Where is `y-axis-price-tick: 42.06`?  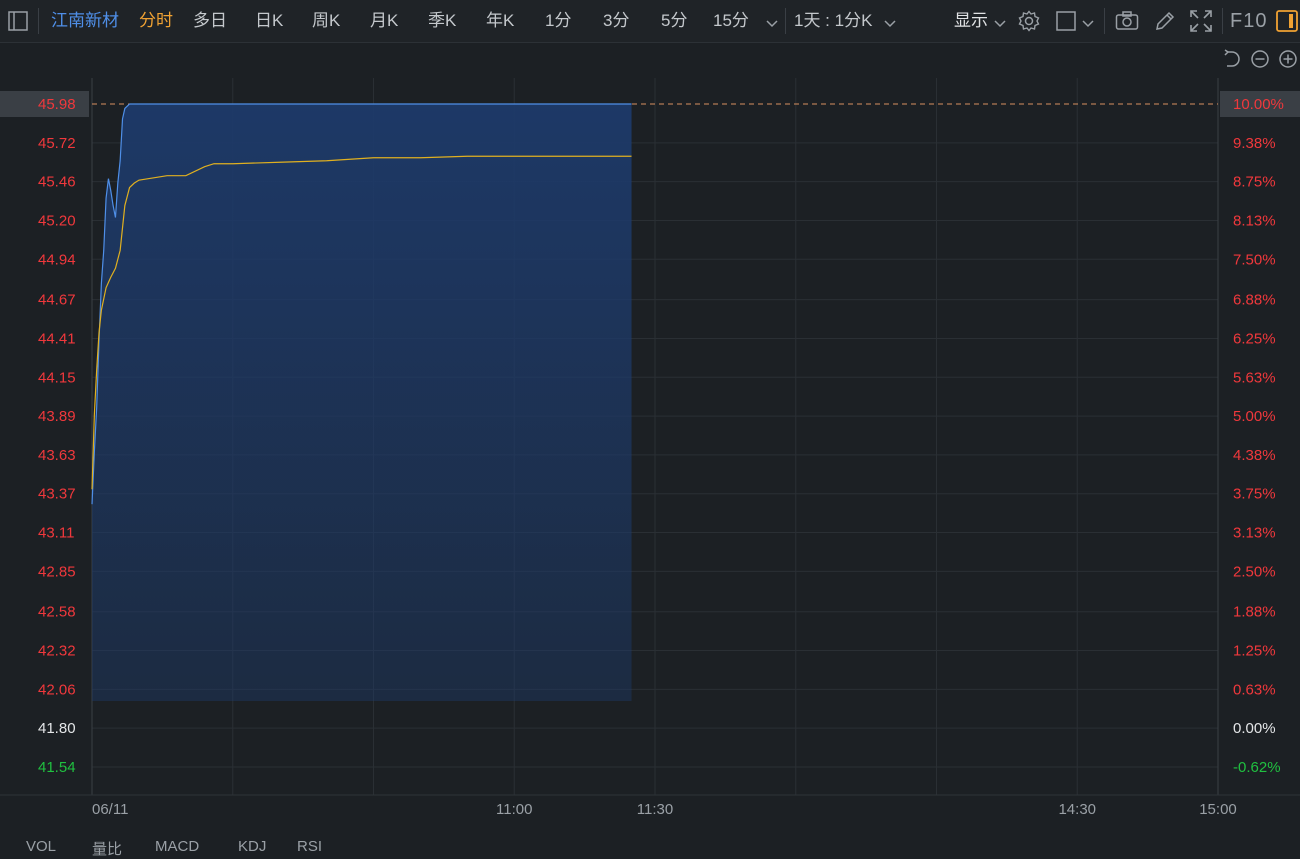
y-axis-price-tick: 42.06 is located at coordinates (57, 689).